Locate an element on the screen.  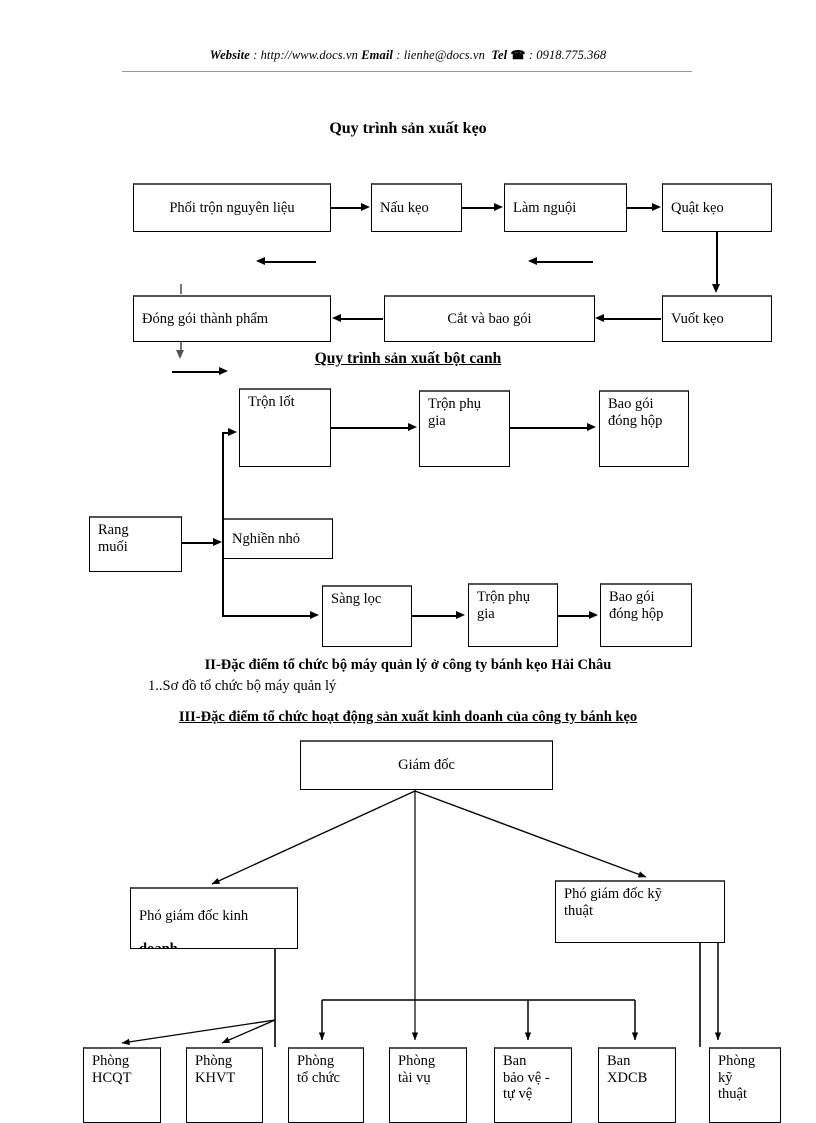
connector-beat-to-stretch is located at coordinates (717, 258).